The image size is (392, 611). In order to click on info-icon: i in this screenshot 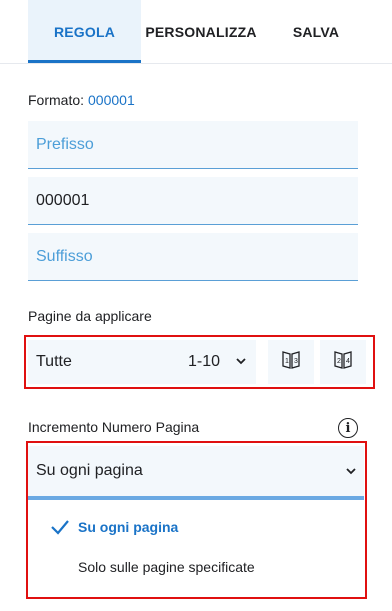, I will do `click(348, 428)`.